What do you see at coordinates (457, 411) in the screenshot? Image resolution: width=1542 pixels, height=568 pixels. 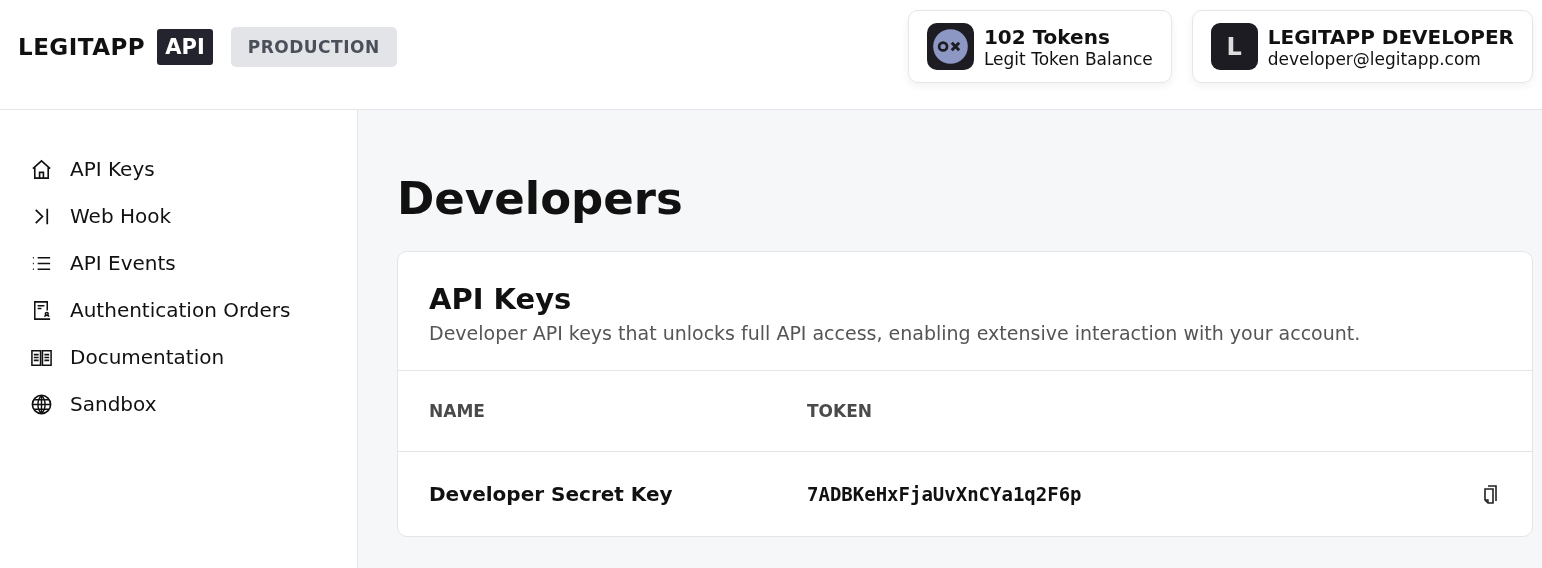 I see `column-header: NAME` at bounding box center [457, 411].